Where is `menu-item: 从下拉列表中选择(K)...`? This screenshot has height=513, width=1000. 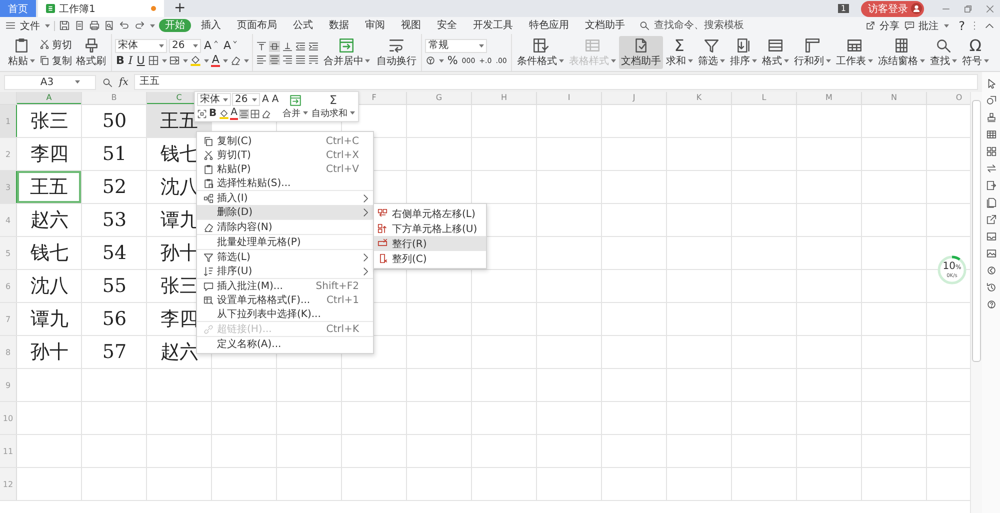
menu-item: 从下拉列表中选择(K)... is located at coordinates (285, 314).